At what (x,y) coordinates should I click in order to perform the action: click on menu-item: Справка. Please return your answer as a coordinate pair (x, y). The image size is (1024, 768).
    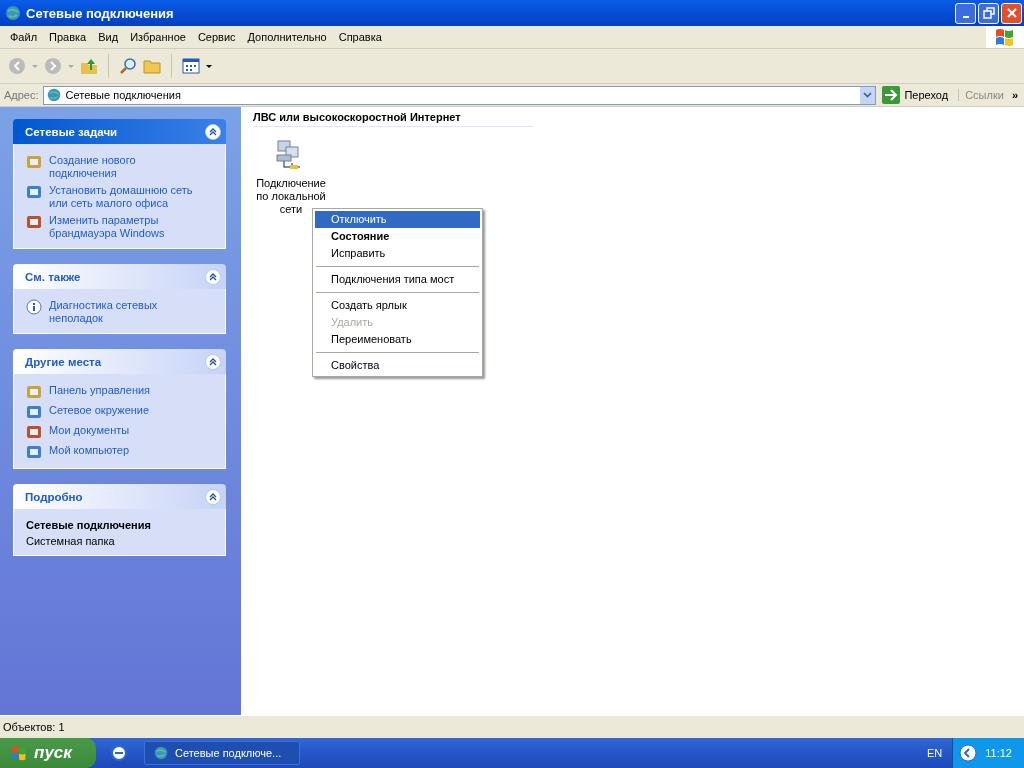
    Looking at the image, I should click on (360, 37).